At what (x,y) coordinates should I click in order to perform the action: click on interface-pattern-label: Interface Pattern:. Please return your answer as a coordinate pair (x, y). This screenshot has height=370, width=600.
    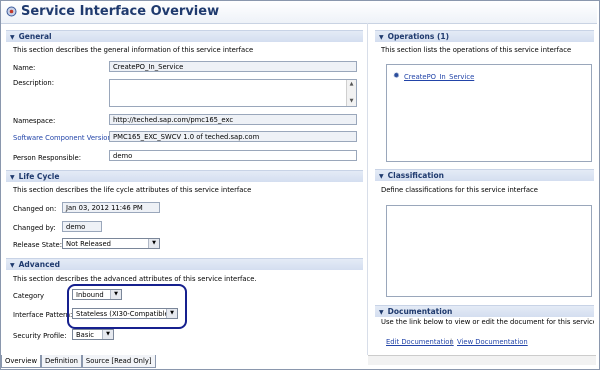
    Looking at the image, I should click on (43, 315).